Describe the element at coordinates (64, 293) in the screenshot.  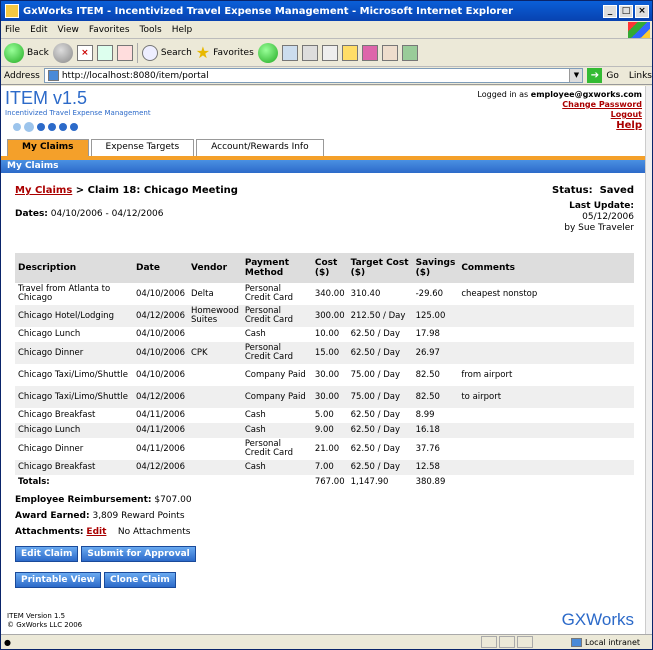
I see `cell-description: Travel from Atlanta to Chicago` at that location.